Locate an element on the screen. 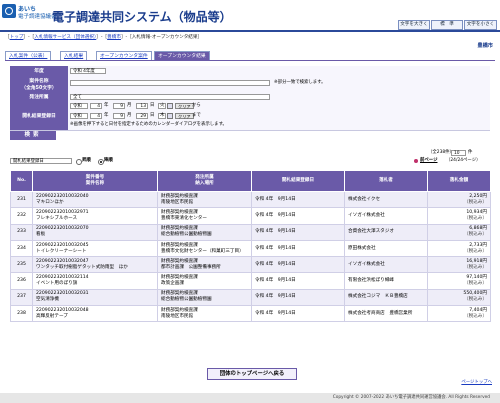 The image size is (500, 403). row-no: 238 is located at coordinates (21, 314).